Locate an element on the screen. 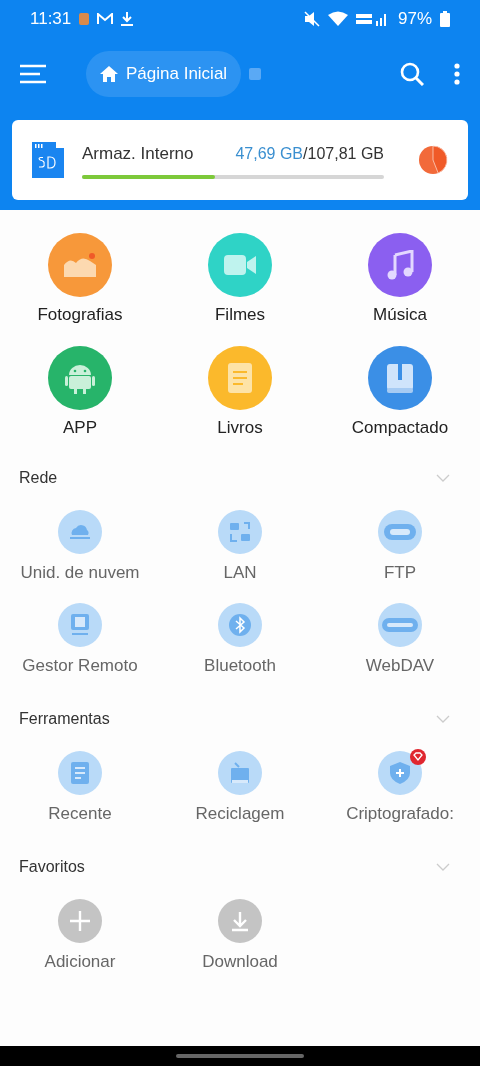  shortcut-tile: Criptografado: is located at coordinates (400, 788).